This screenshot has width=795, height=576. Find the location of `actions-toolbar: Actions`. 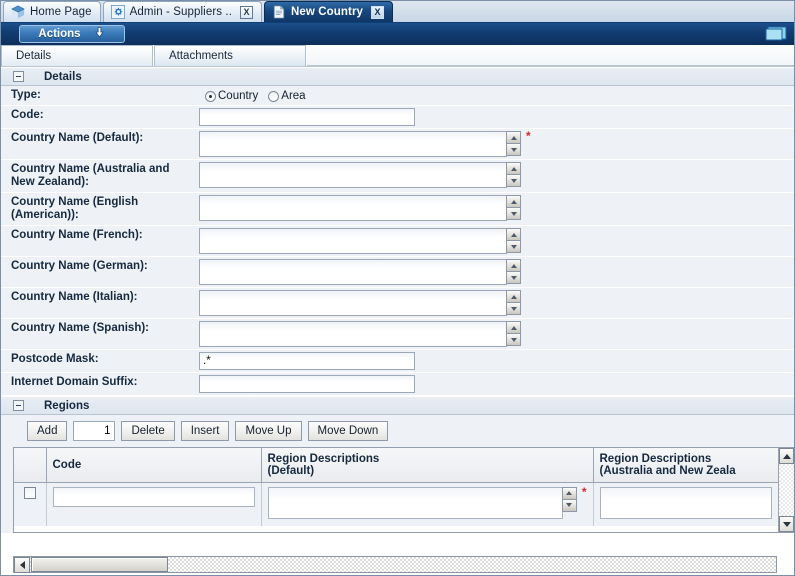

actions-toolbar: Actions is located at coordinates (397, 34).